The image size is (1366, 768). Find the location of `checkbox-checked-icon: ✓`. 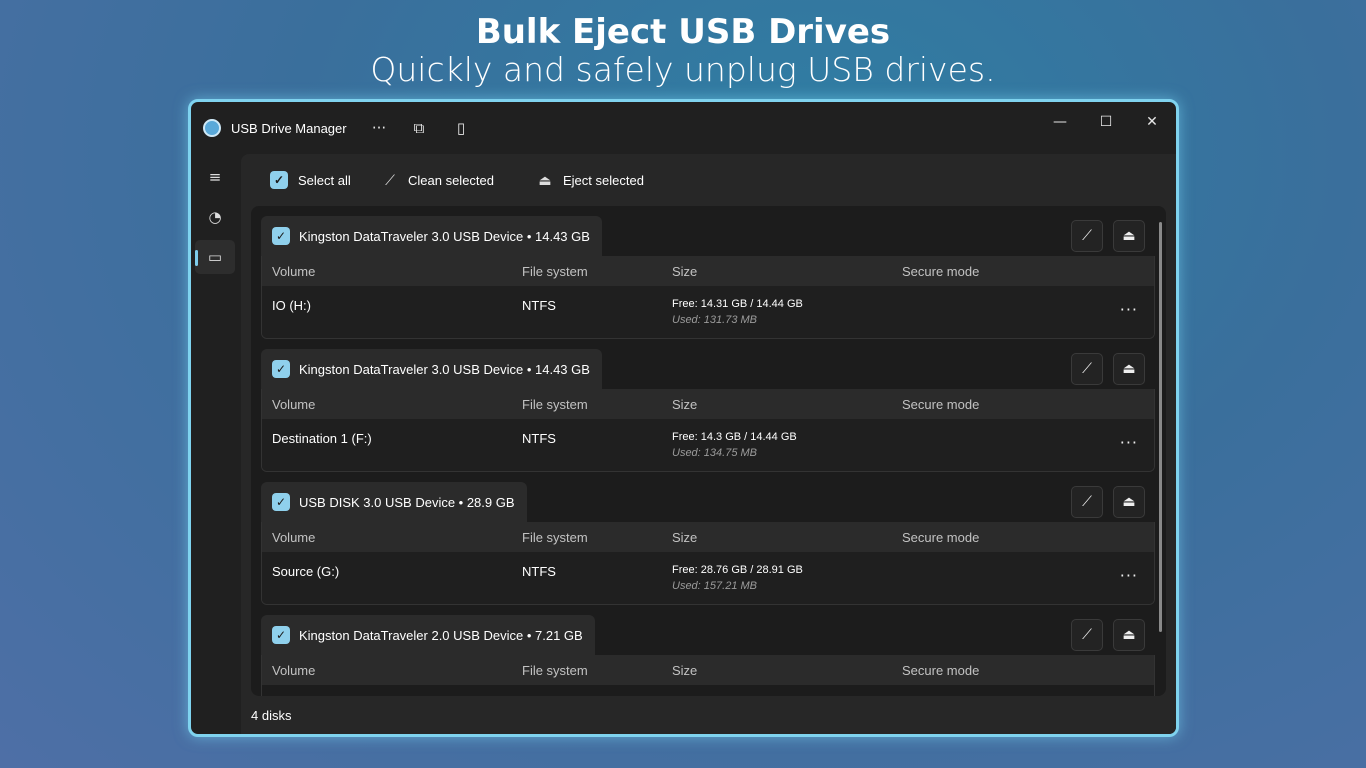

checkbox-checked-icon: ✓ is located at coordinates (279, 180).